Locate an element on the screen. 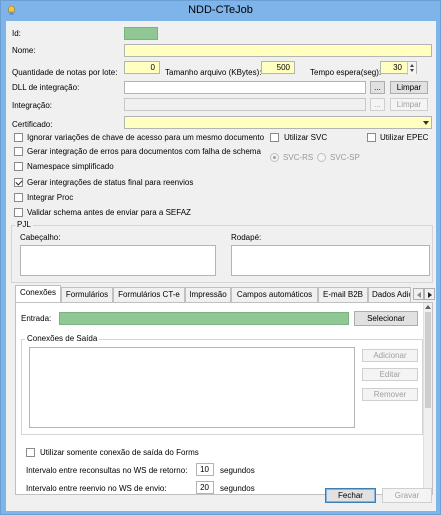 Image resolution: width=441 pixels, height=515 pixels. svc-rs-label: SVC-RS is located at coordinates (298, 157).